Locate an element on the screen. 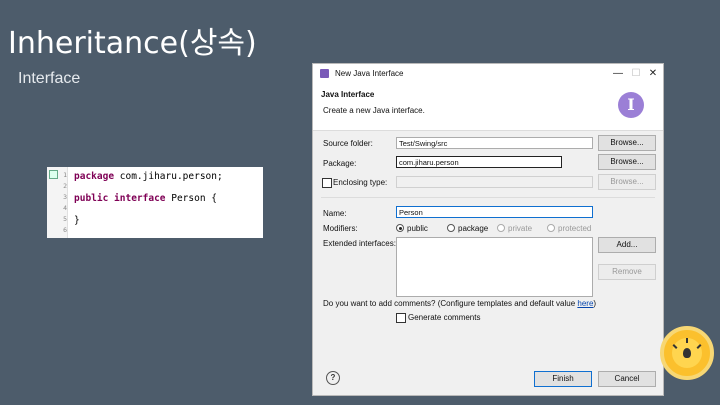 This screenshot has width=720, height=405. package-input: com.jiharu.person is located at coordinates (479, 162).